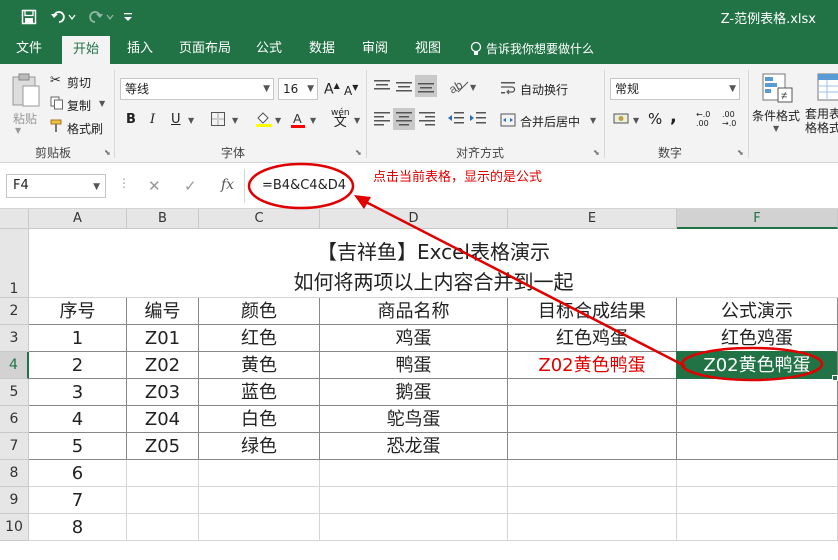  What do you see at coordinates (163, 419) in the screenshot?
I see `cell-b6: Z04` at bounding box center [163, 419].